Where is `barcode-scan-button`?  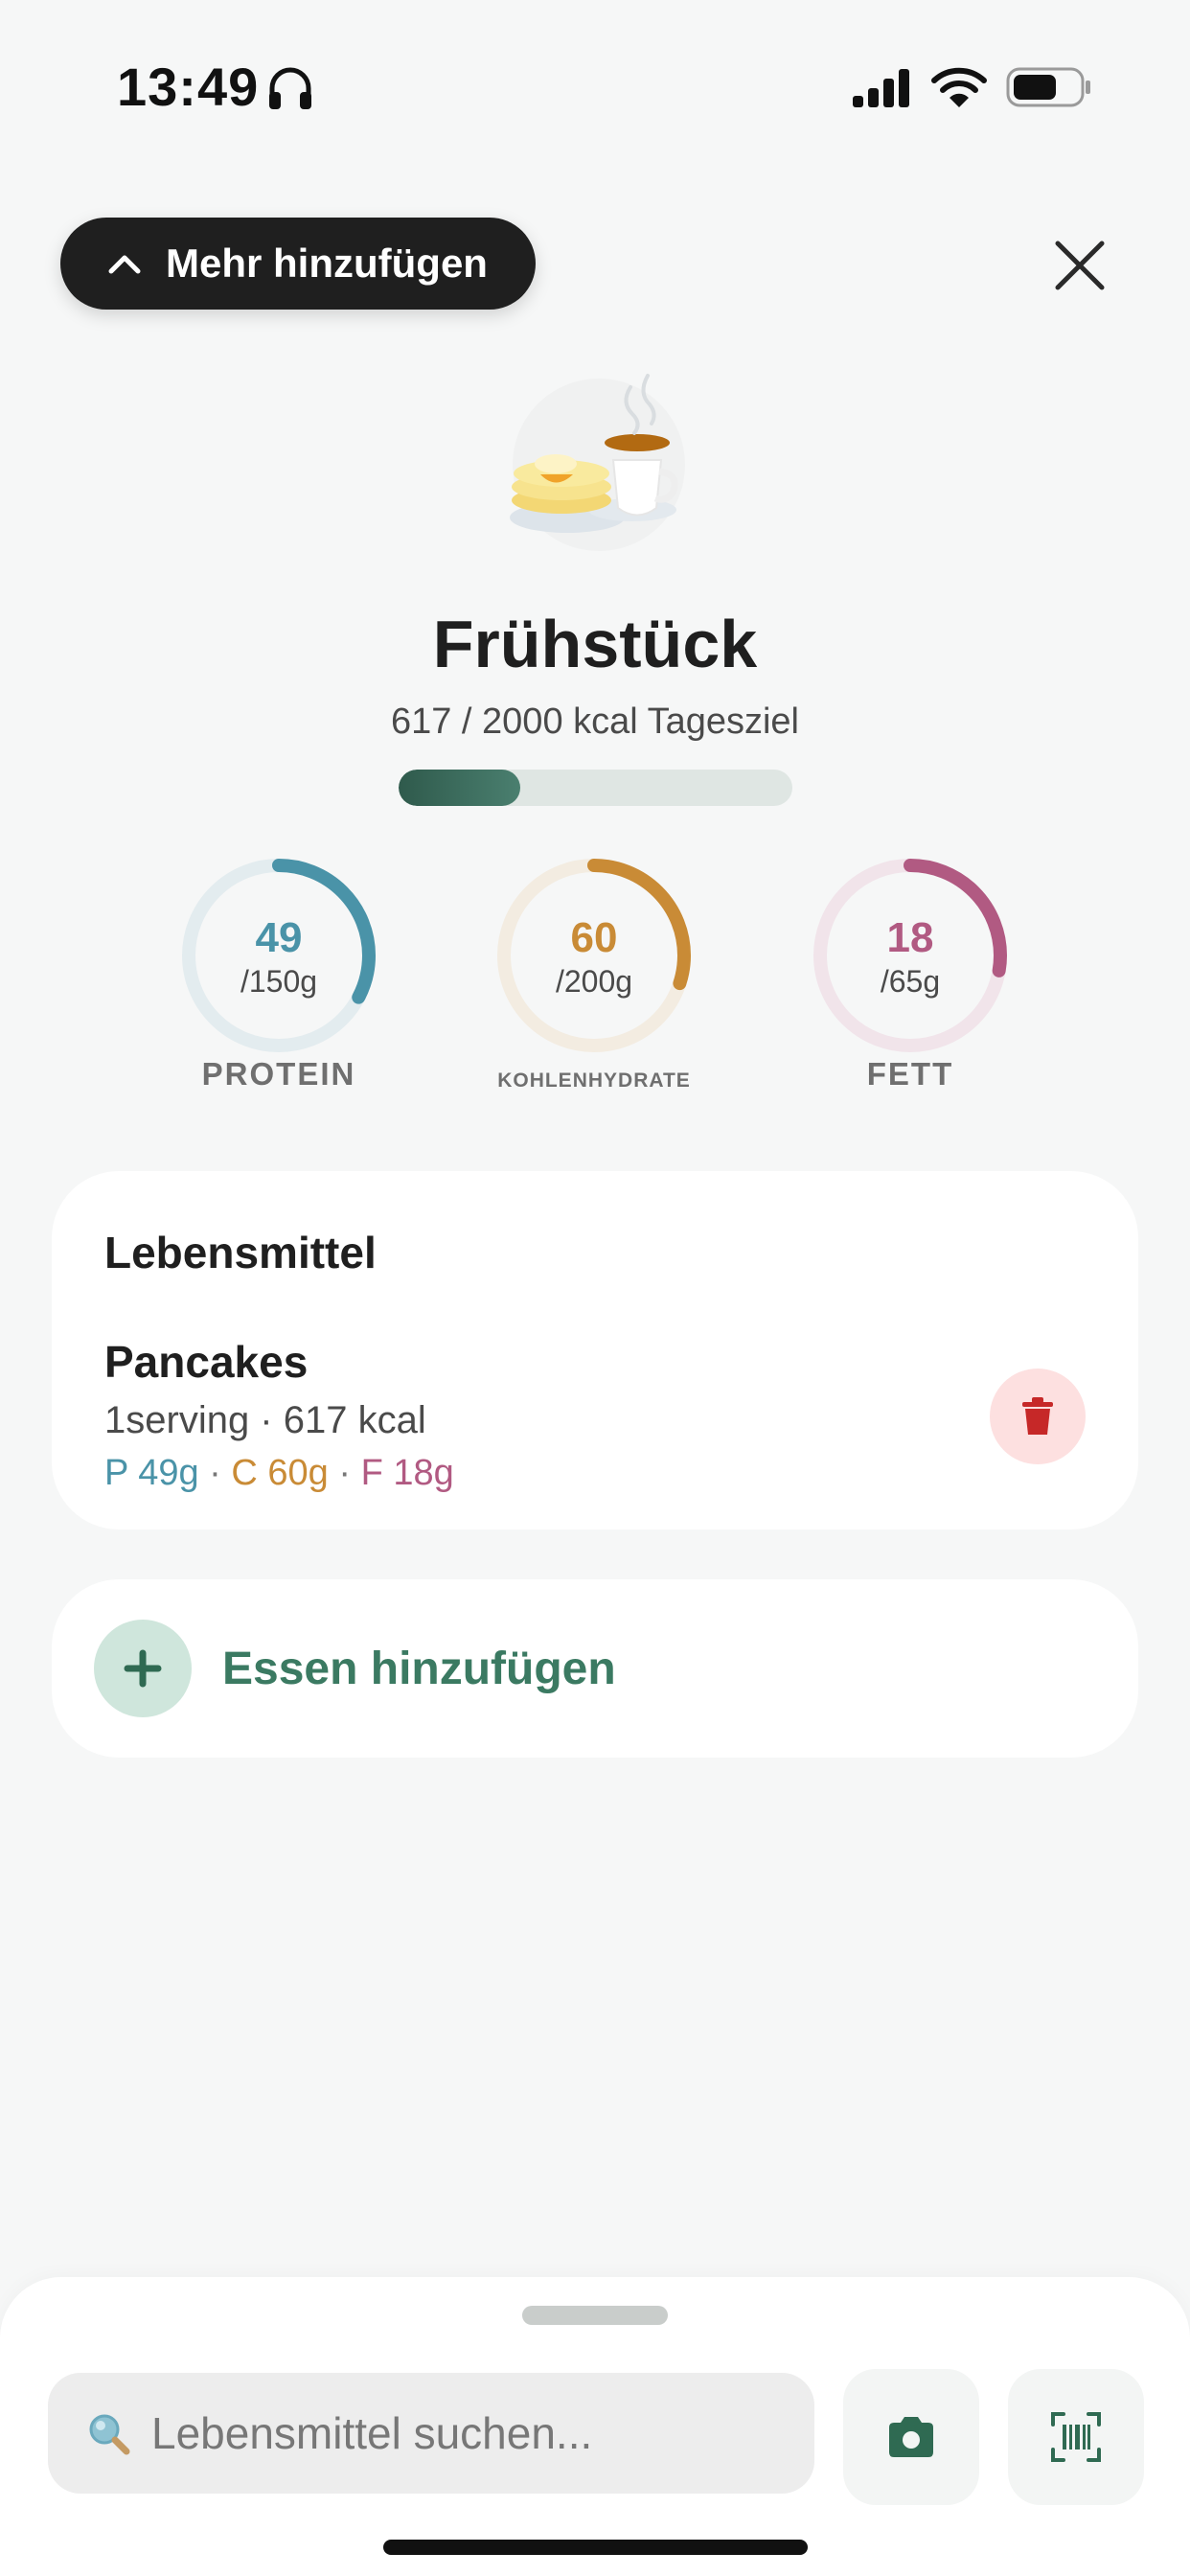 barcode-scan-button is located at coordinates (1076, 2437).